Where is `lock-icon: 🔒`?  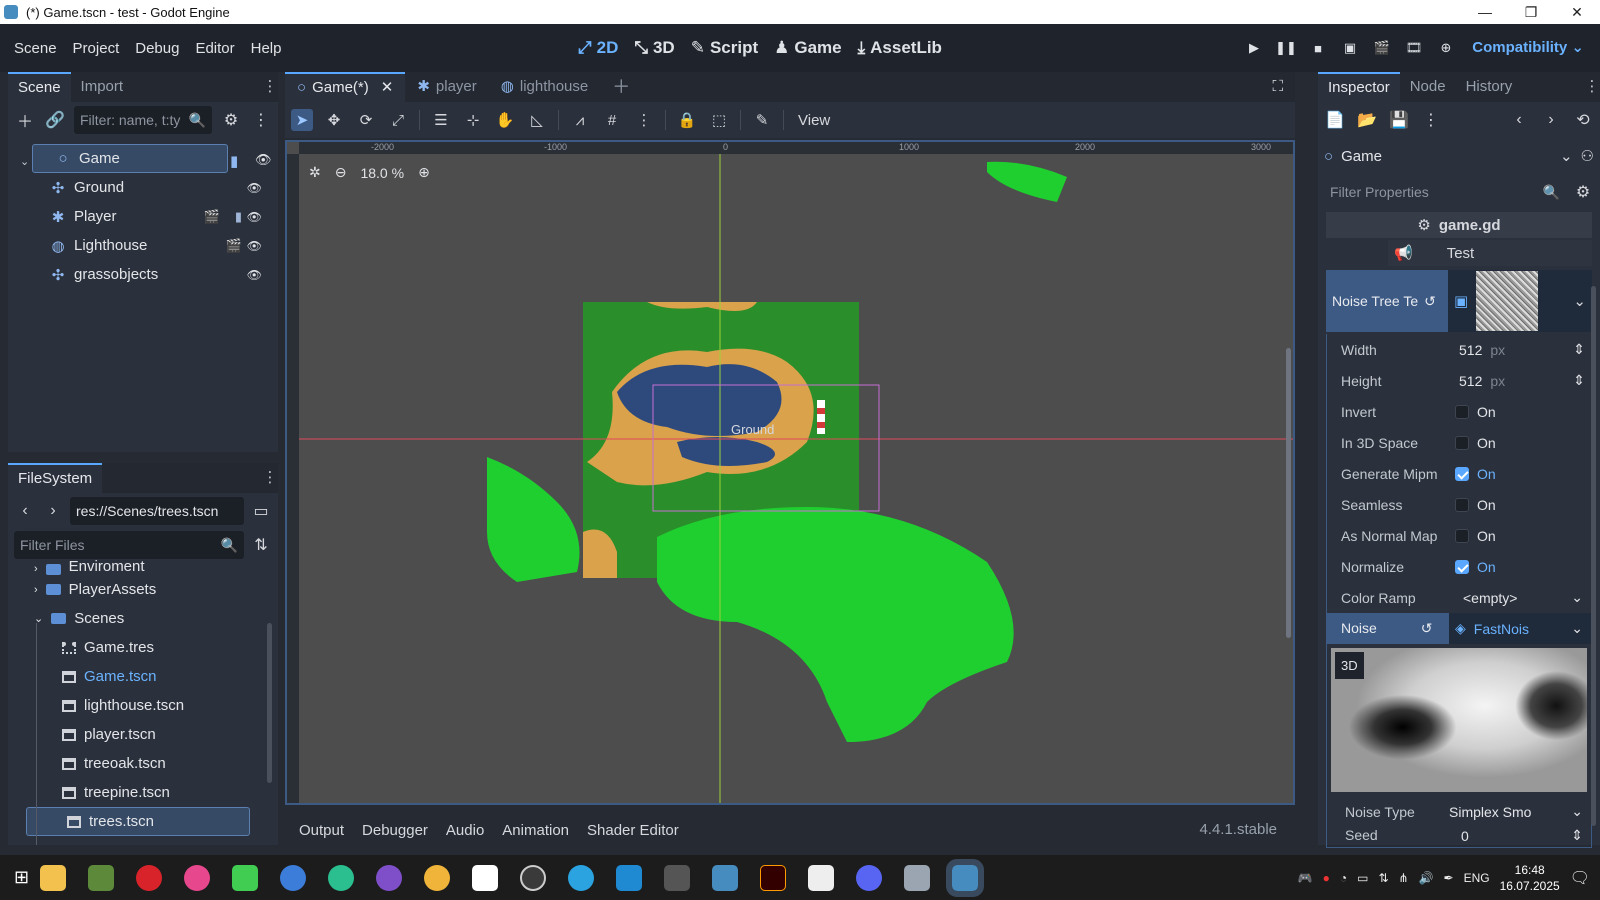
lock-icon: 🔒 is located at coordinates (687, 120).